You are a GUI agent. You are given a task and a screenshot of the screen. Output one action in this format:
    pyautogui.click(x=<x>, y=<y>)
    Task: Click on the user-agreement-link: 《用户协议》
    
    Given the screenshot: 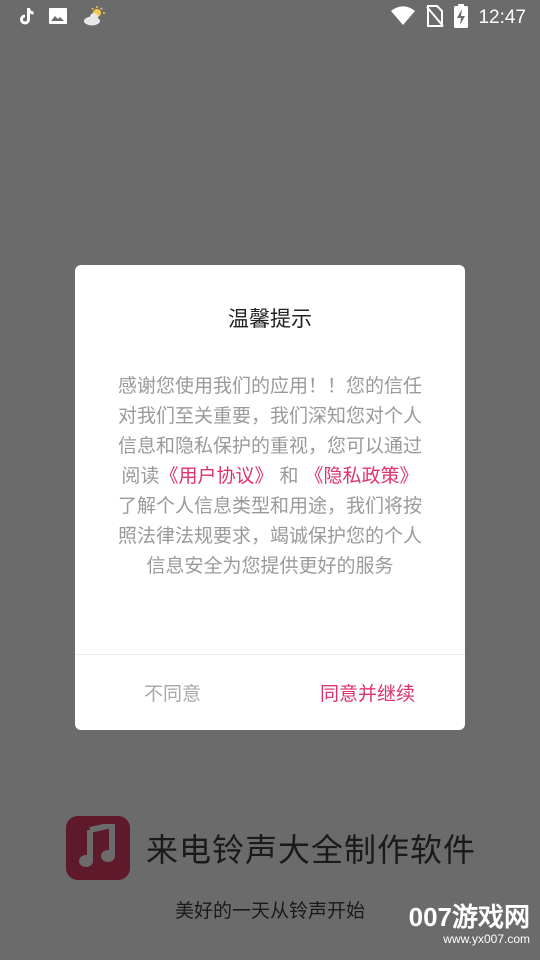 What is the action you would take?
    pyautogui.click(x=216, y=476)
    